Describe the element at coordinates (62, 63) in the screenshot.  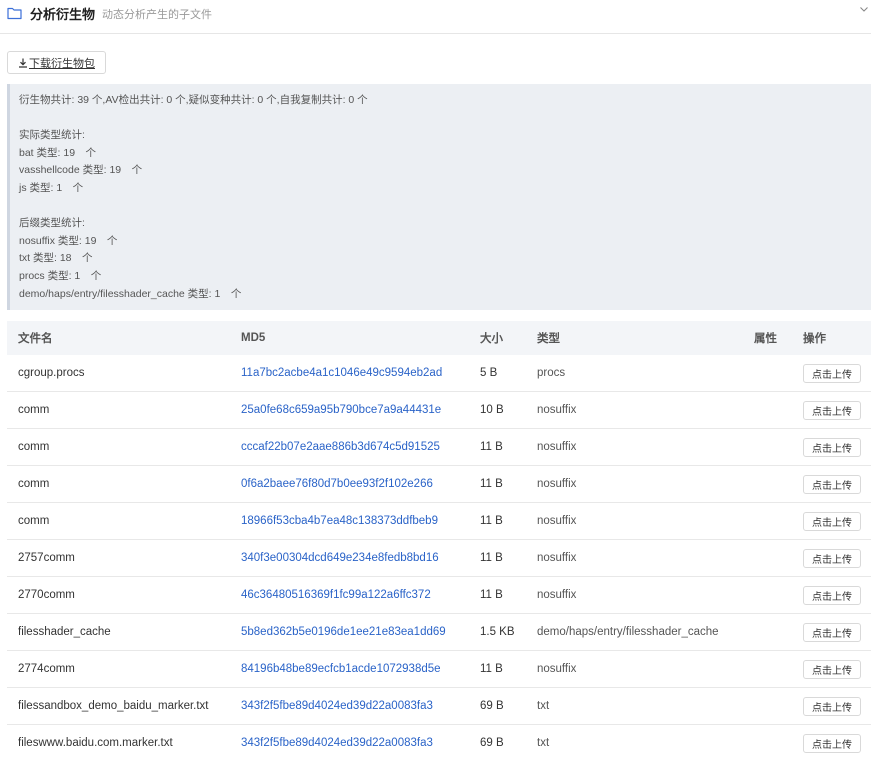
I see `download-button-label: 下载衍生物包` at that location.